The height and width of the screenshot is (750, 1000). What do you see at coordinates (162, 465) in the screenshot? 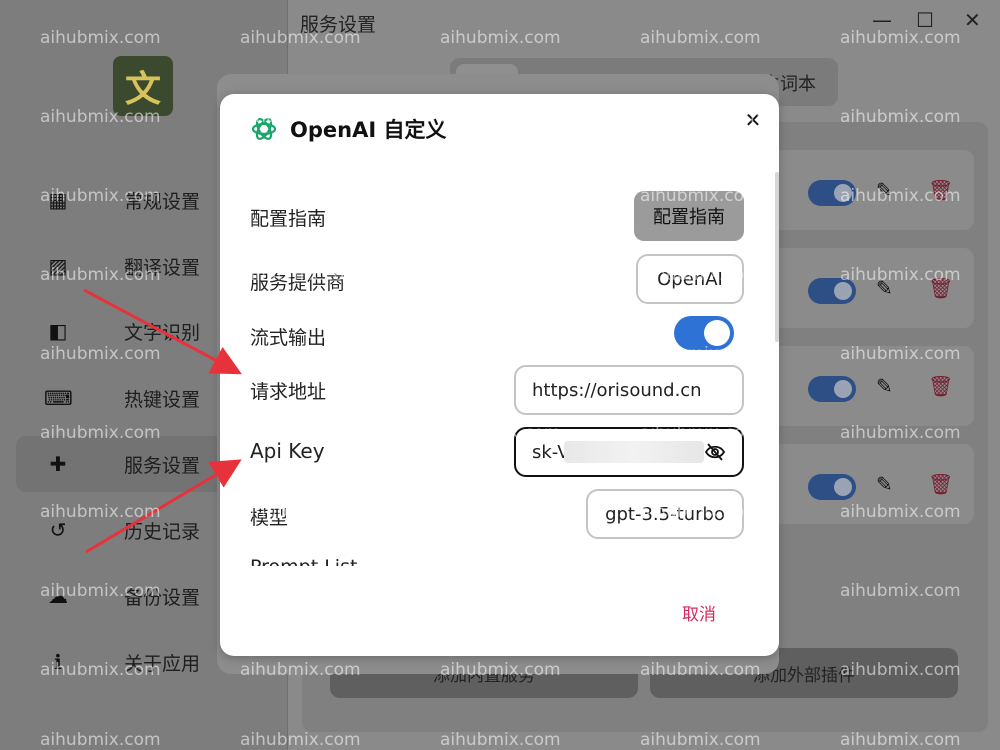
I see `sidebar-item-label: 服务设置` at bounding box center [162, 465].